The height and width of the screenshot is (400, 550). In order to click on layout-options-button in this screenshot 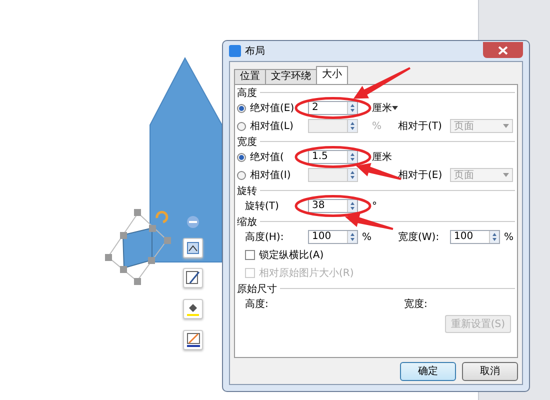, I will do `click(193, 248)`.